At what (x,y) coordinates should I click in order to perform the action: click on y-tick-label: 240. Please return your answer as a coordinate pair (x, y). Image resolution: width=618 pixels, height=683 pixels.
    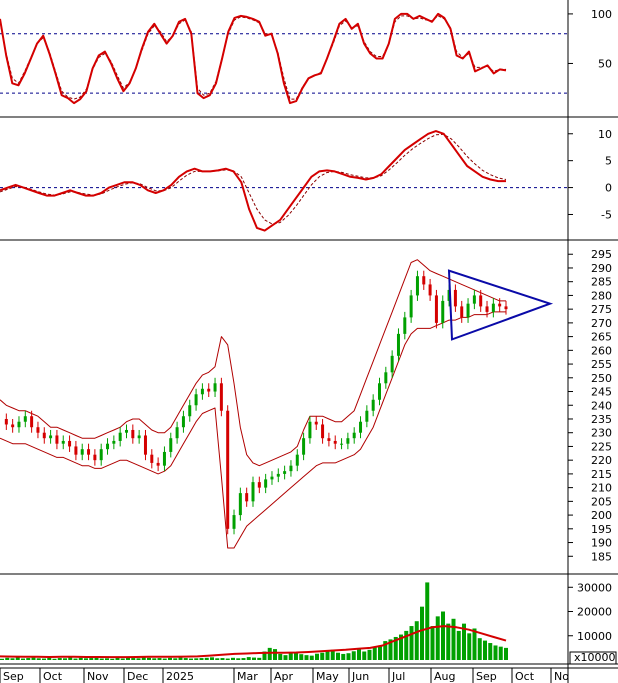
    Looking at the image, I should click on (601, 405).